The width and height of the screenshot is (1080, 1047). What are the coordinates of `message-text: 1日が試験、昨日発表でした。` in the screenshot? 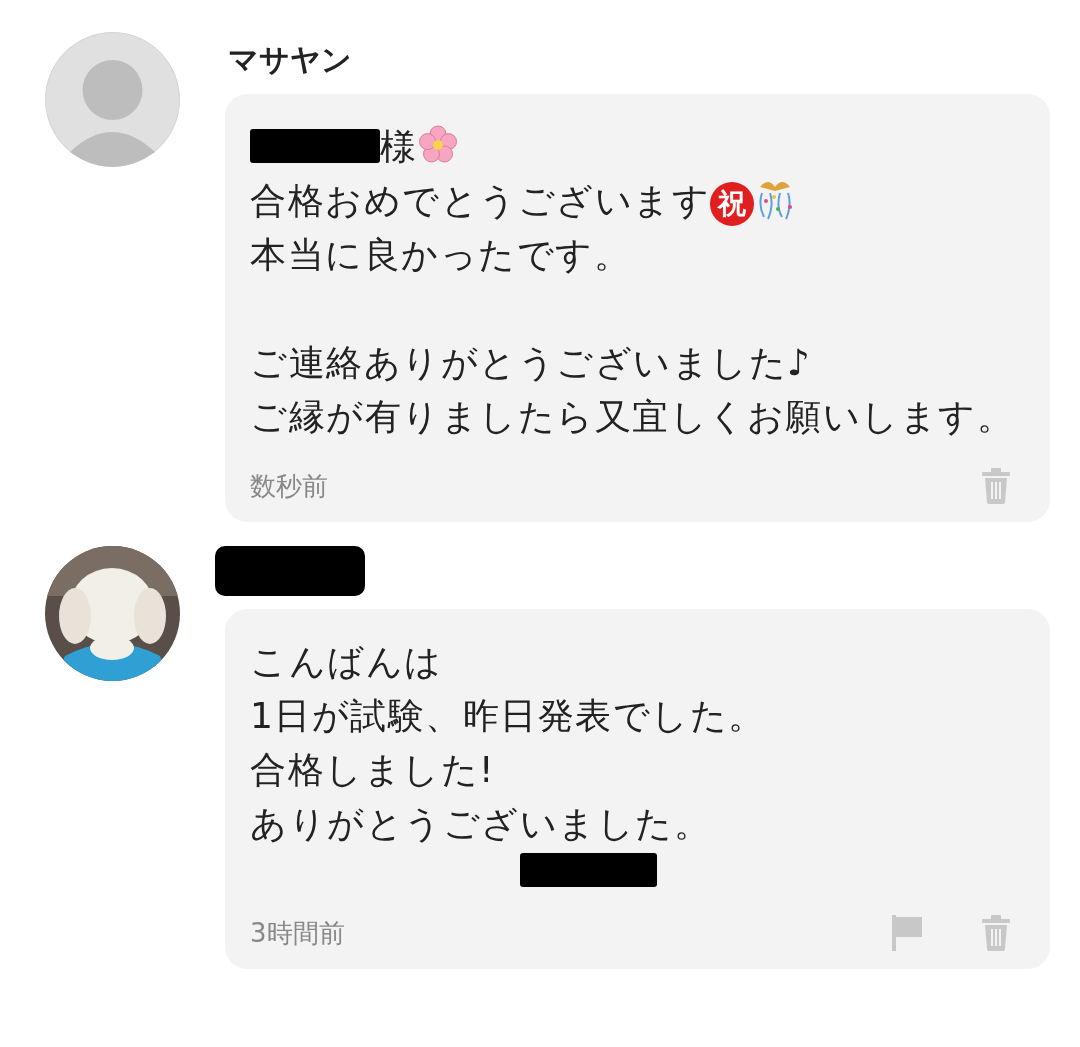 It's located at (508, 715).